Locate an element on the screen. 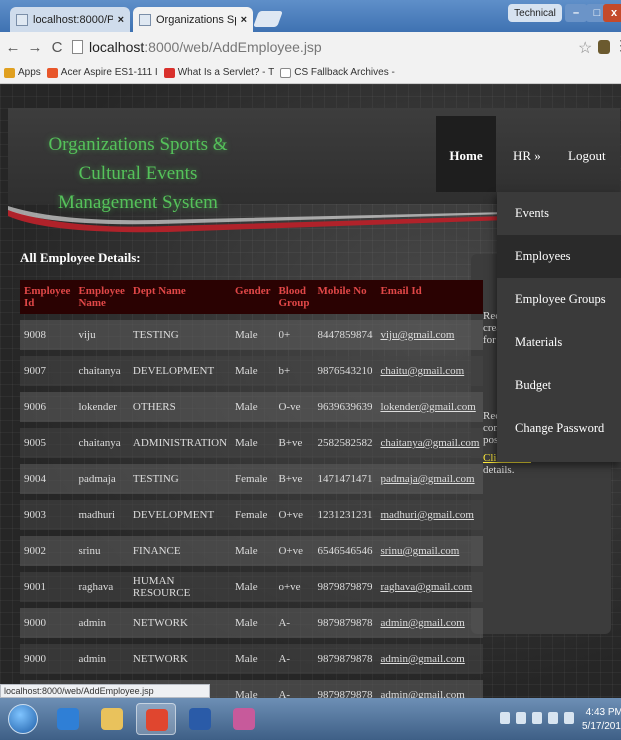 This screenshot has width=621, height=740. cell-email-id: raghava@gmail.com is located at coordinates (430, 587).